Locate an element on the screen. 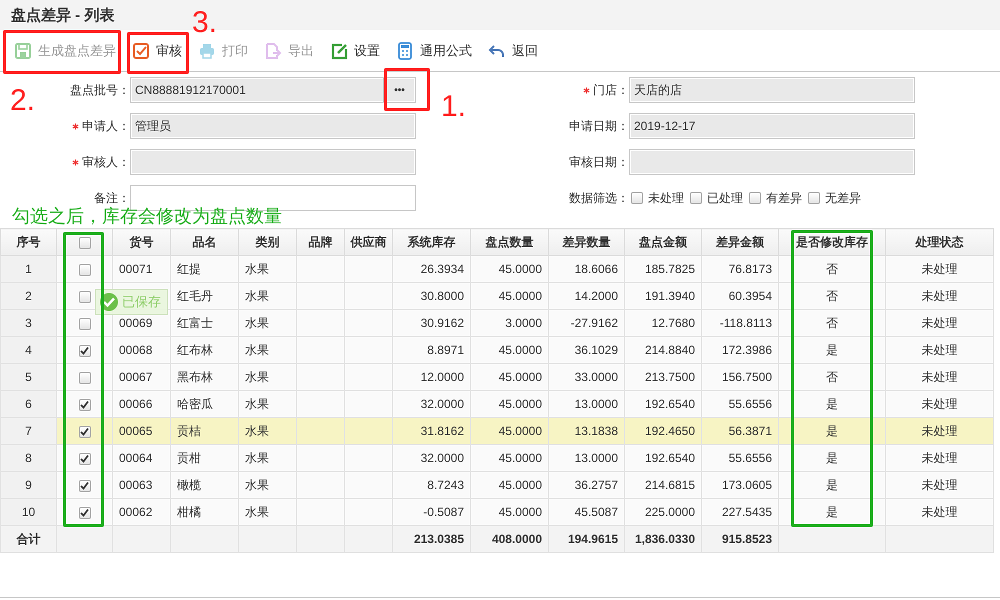  input-field: CN88881912170001 ••• is located at coordinates (273, 90).